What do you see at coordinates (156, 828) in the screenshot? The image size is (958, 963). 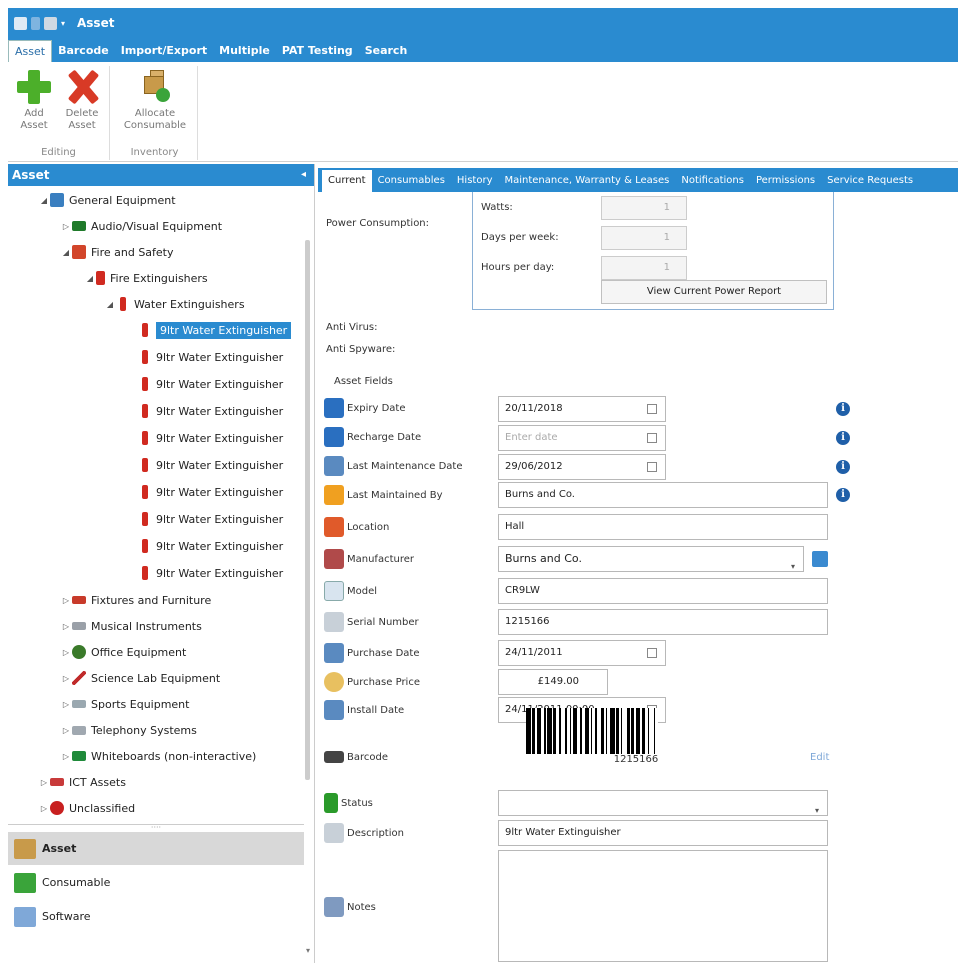 I see `panel-splitter: ····` at bounding box center [156, 828].